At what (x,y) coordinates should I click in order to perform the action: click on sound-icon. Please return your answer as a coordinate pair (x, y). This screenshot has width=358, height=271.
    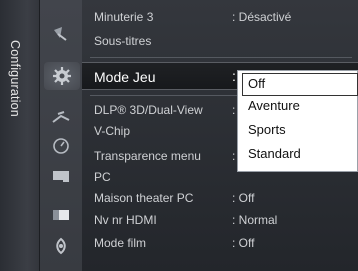
    Looking at the image, I should click on (61, 246).